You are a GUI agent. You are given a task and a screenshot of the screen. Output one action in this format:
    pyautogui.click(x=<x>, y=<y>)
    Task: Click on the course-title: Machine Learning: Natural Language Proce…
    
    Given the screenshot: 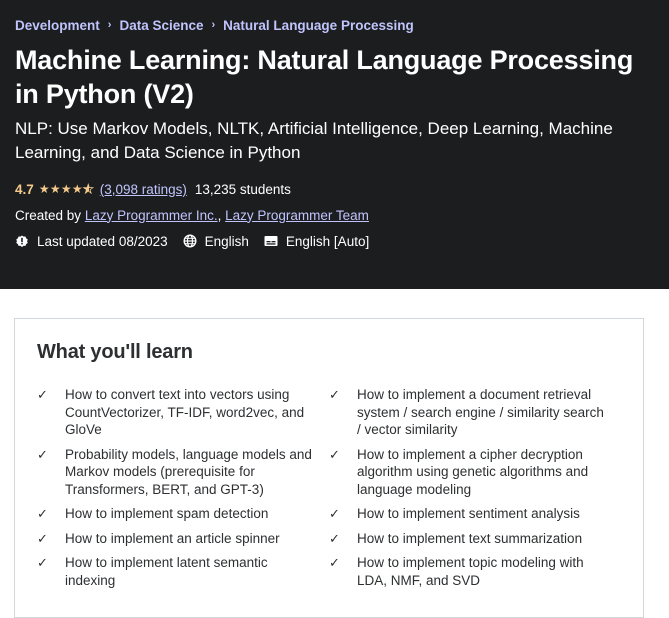 What is the action you would take?
    pyautogui.click(x=324, y=77)
    